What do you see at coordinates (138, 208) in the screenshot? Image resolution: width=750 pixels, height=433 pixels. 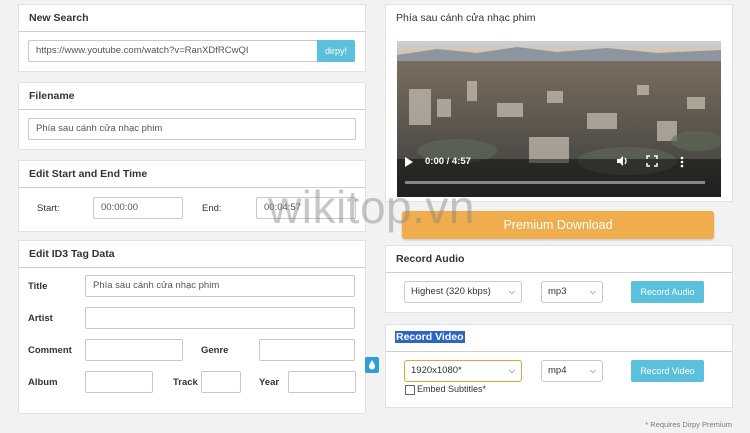 I see `start-time-input: 00:00:00` at bounding box center [138, 208].